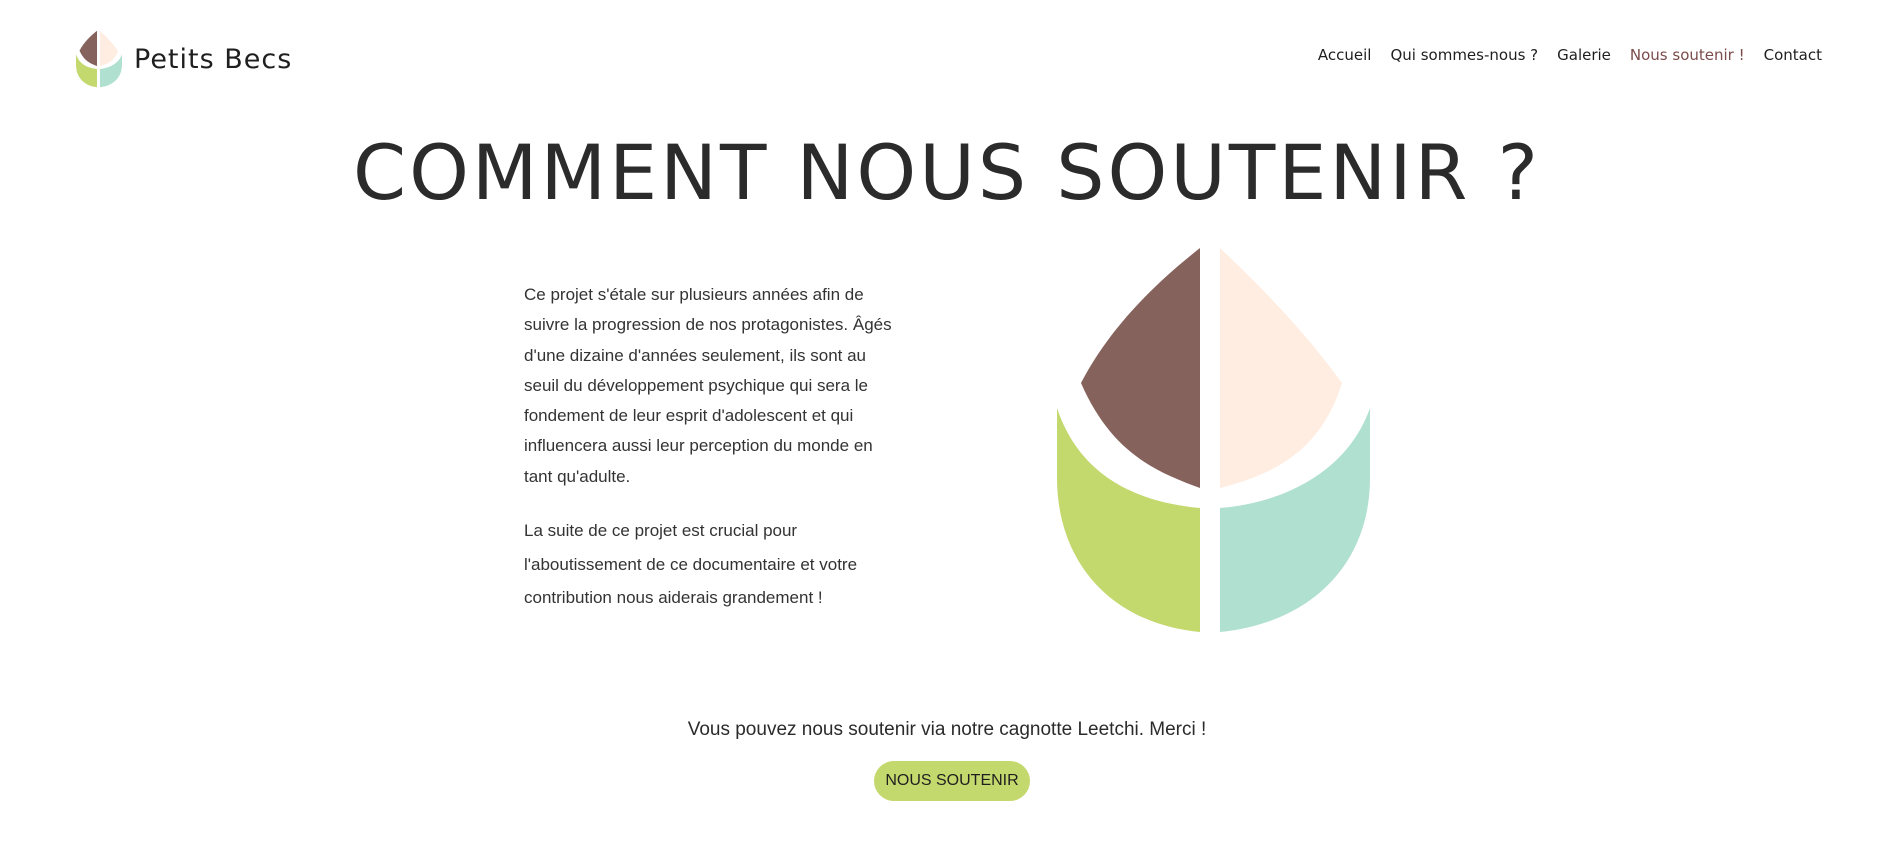 Image resolution: width=1894 pixels, height=847 pixels. I want to click on leaf-drop-logo-icon, so click(99, 59).